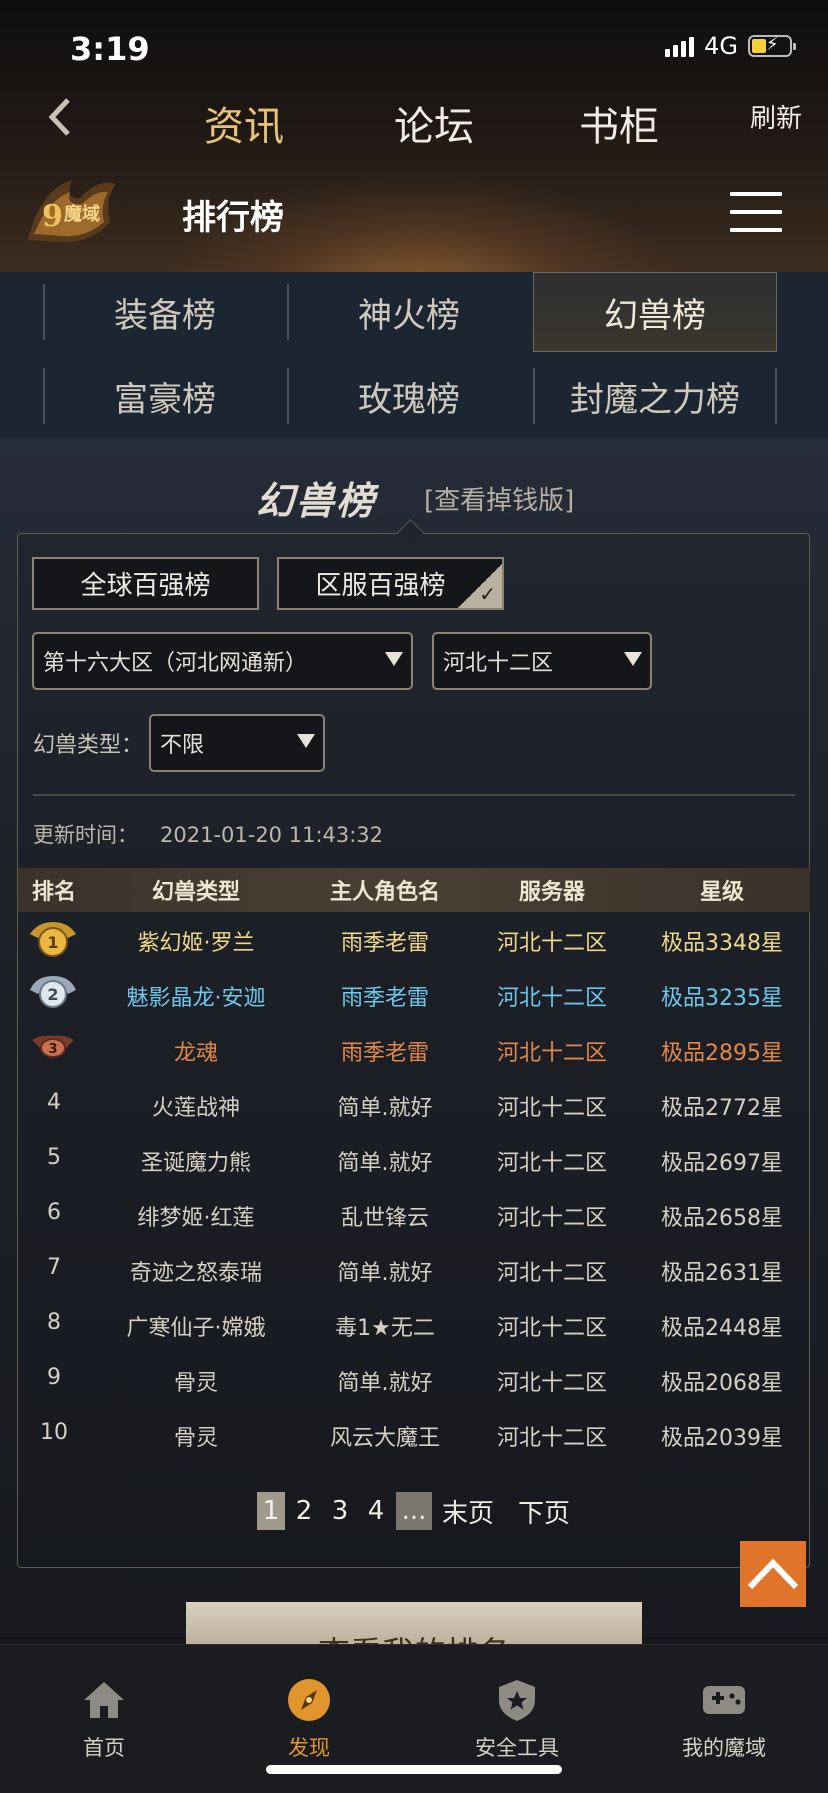 This screenshot has width=828, height=1793. What do you see at coordinates (85, 835) in the screenshot?
I see `update-time-label: 更新时间：` at bounding box center [85, 835].